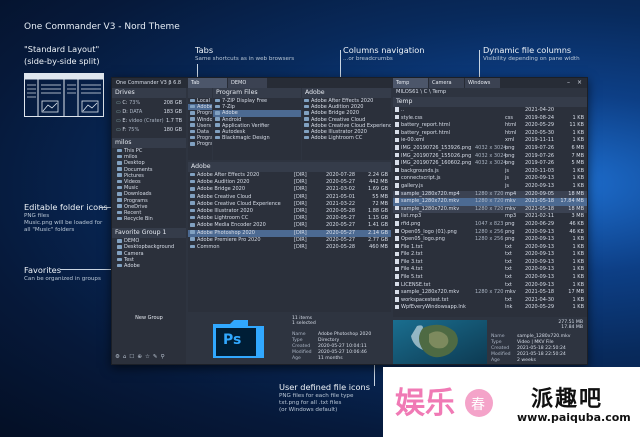  Describe the element at coordinates (289, 247) in the screenshot. I see `table-row: Common [DIR] 2020-05-28 460 MB` at that location.